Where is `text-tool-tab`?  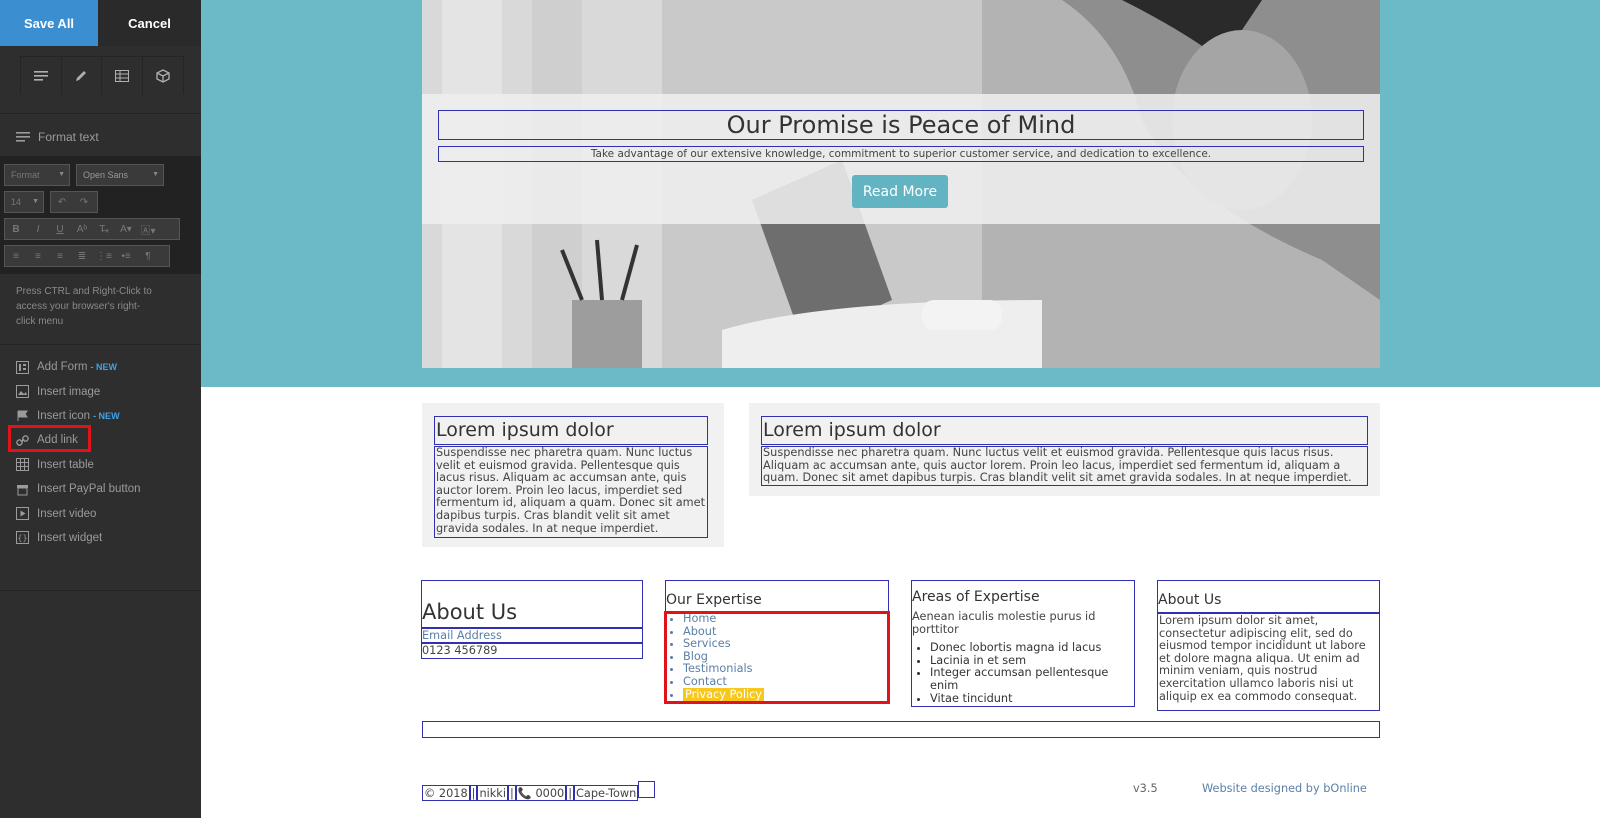 text-tool-tab is located at coordinates (41, 76).